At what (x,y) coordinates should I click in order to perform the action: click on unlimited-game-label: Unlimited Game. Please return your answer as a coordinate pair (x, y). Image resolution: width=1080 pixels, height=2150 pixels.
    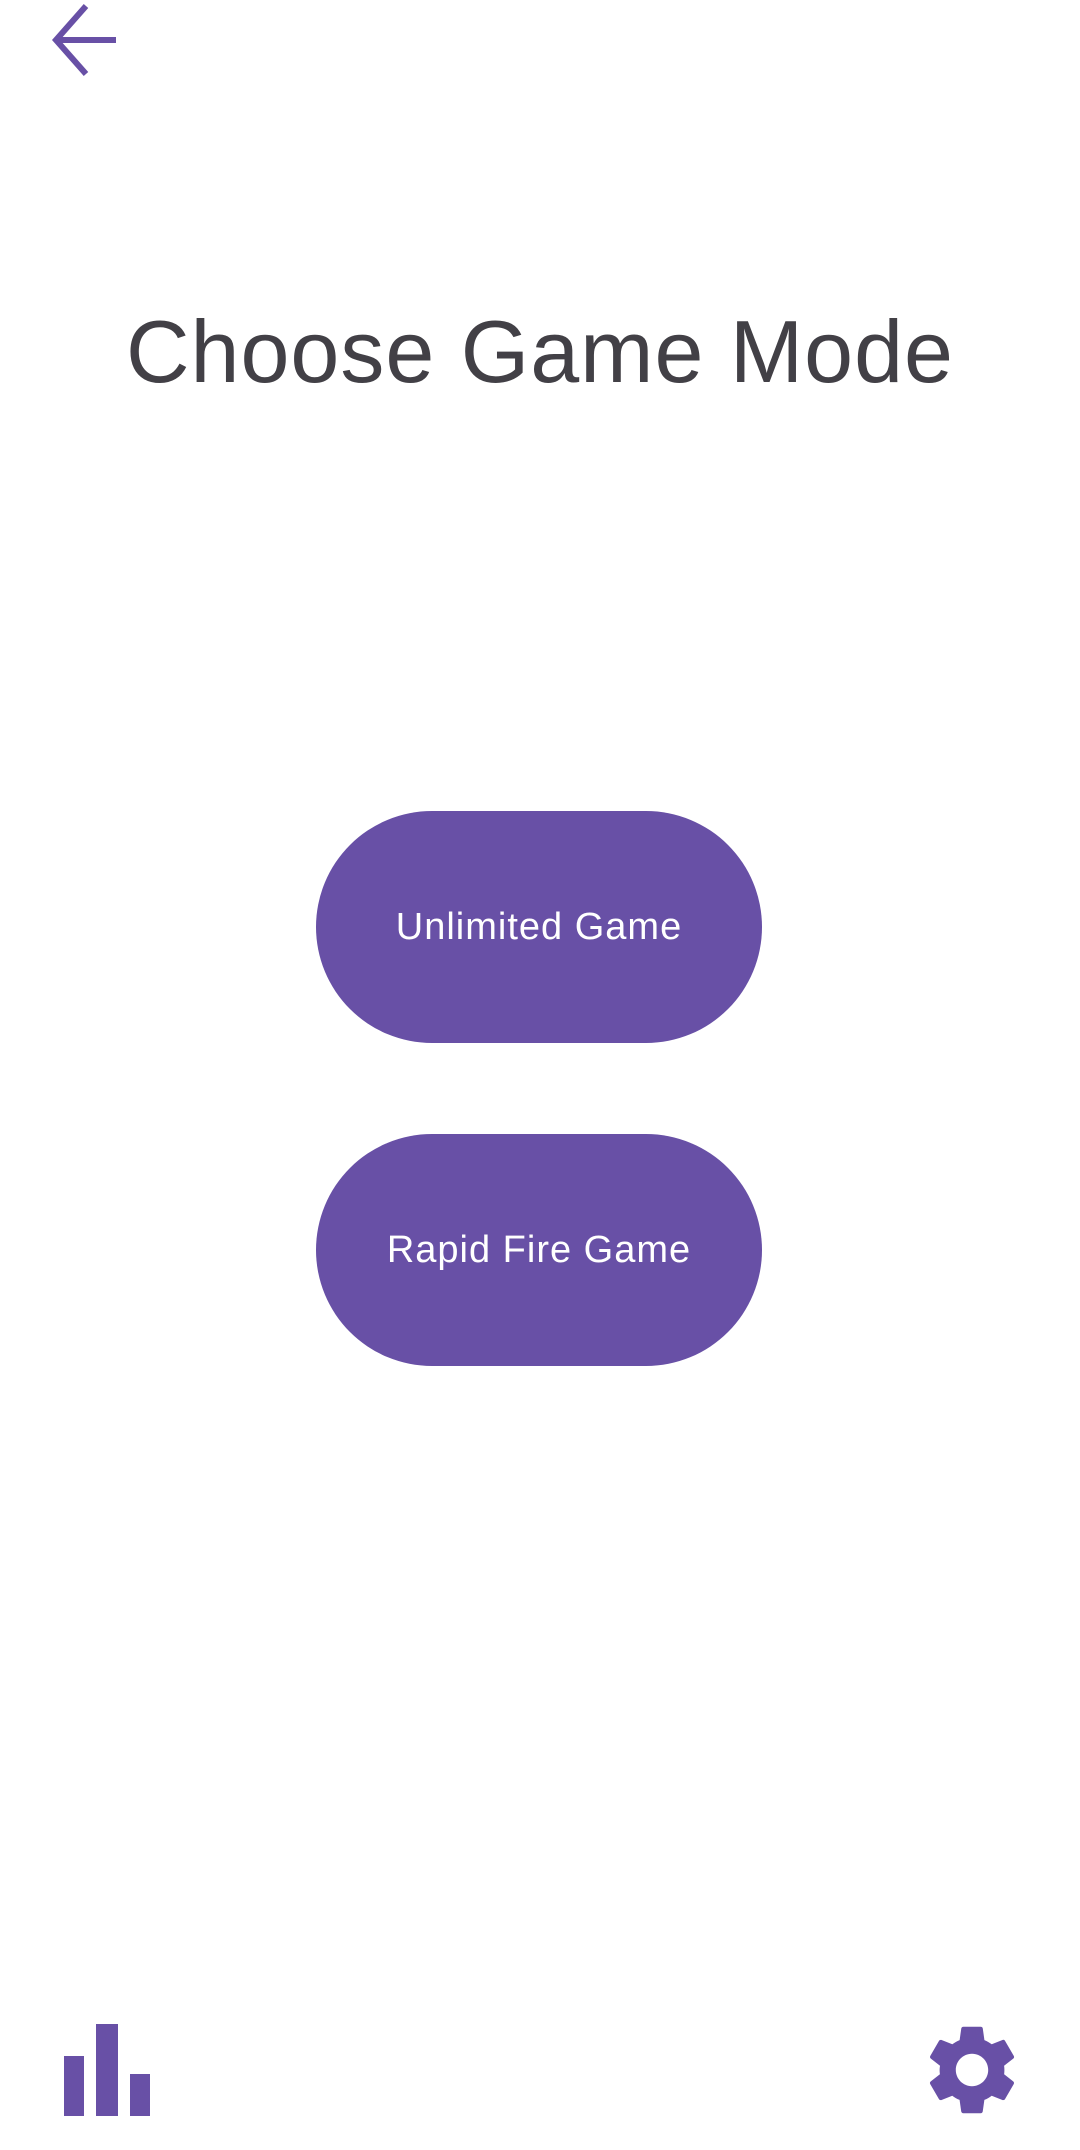
    Looking at the image, I should click on (539, 926).